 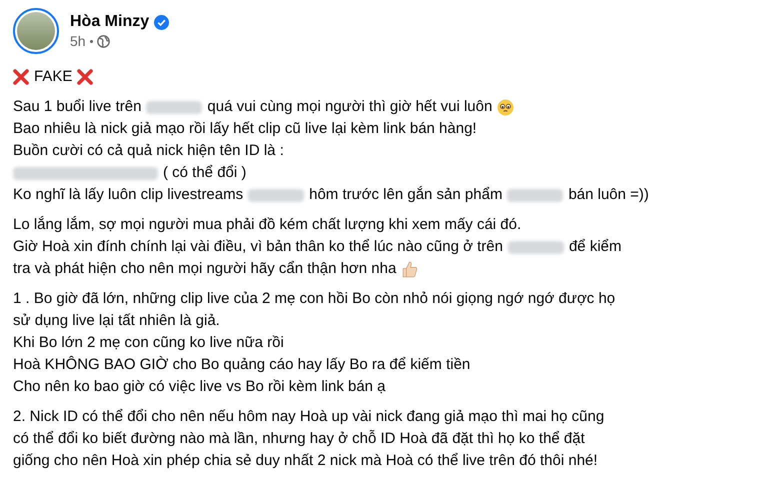 I want to click on separator-dot-icon, so click(x=91, y=41).